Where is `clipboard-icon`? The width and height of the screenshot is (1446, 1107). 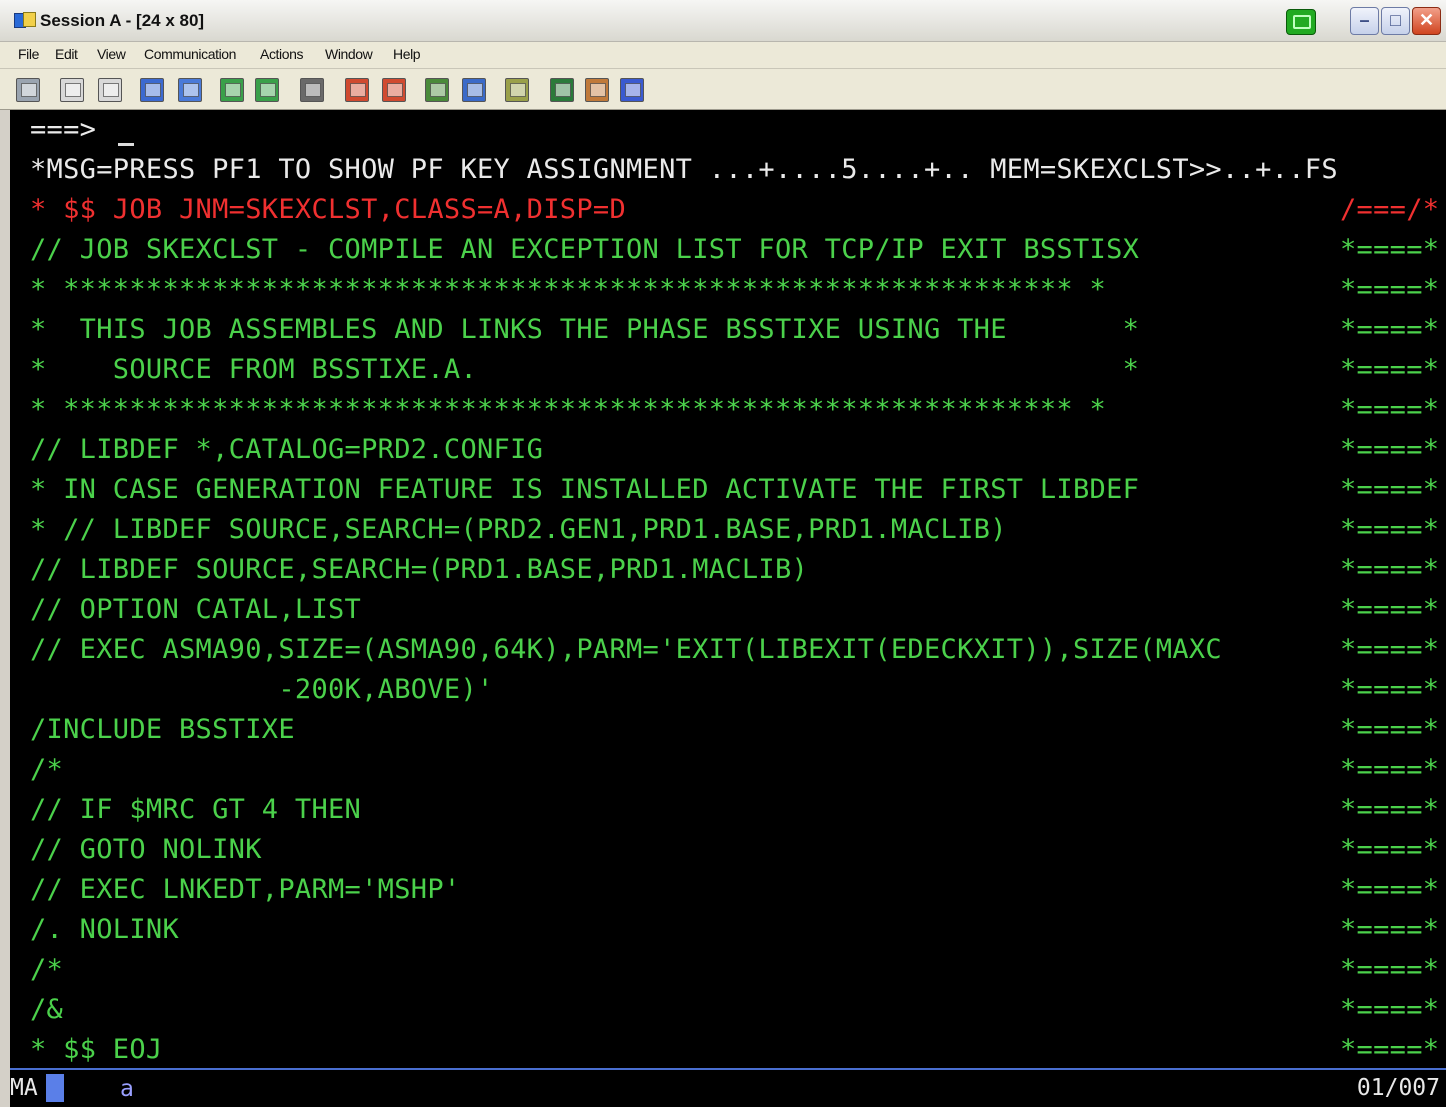
clipboard-icon is located at coordinates (517, 90).